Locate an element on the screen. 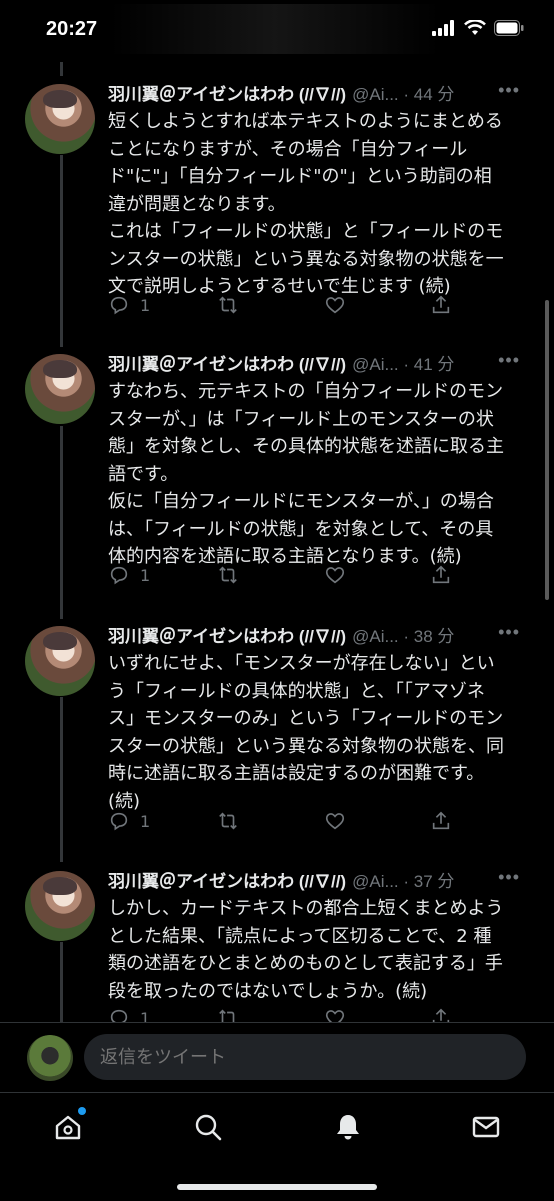 The image size is (554, 1201). bell-icon is located at coordinates (348, 1127).